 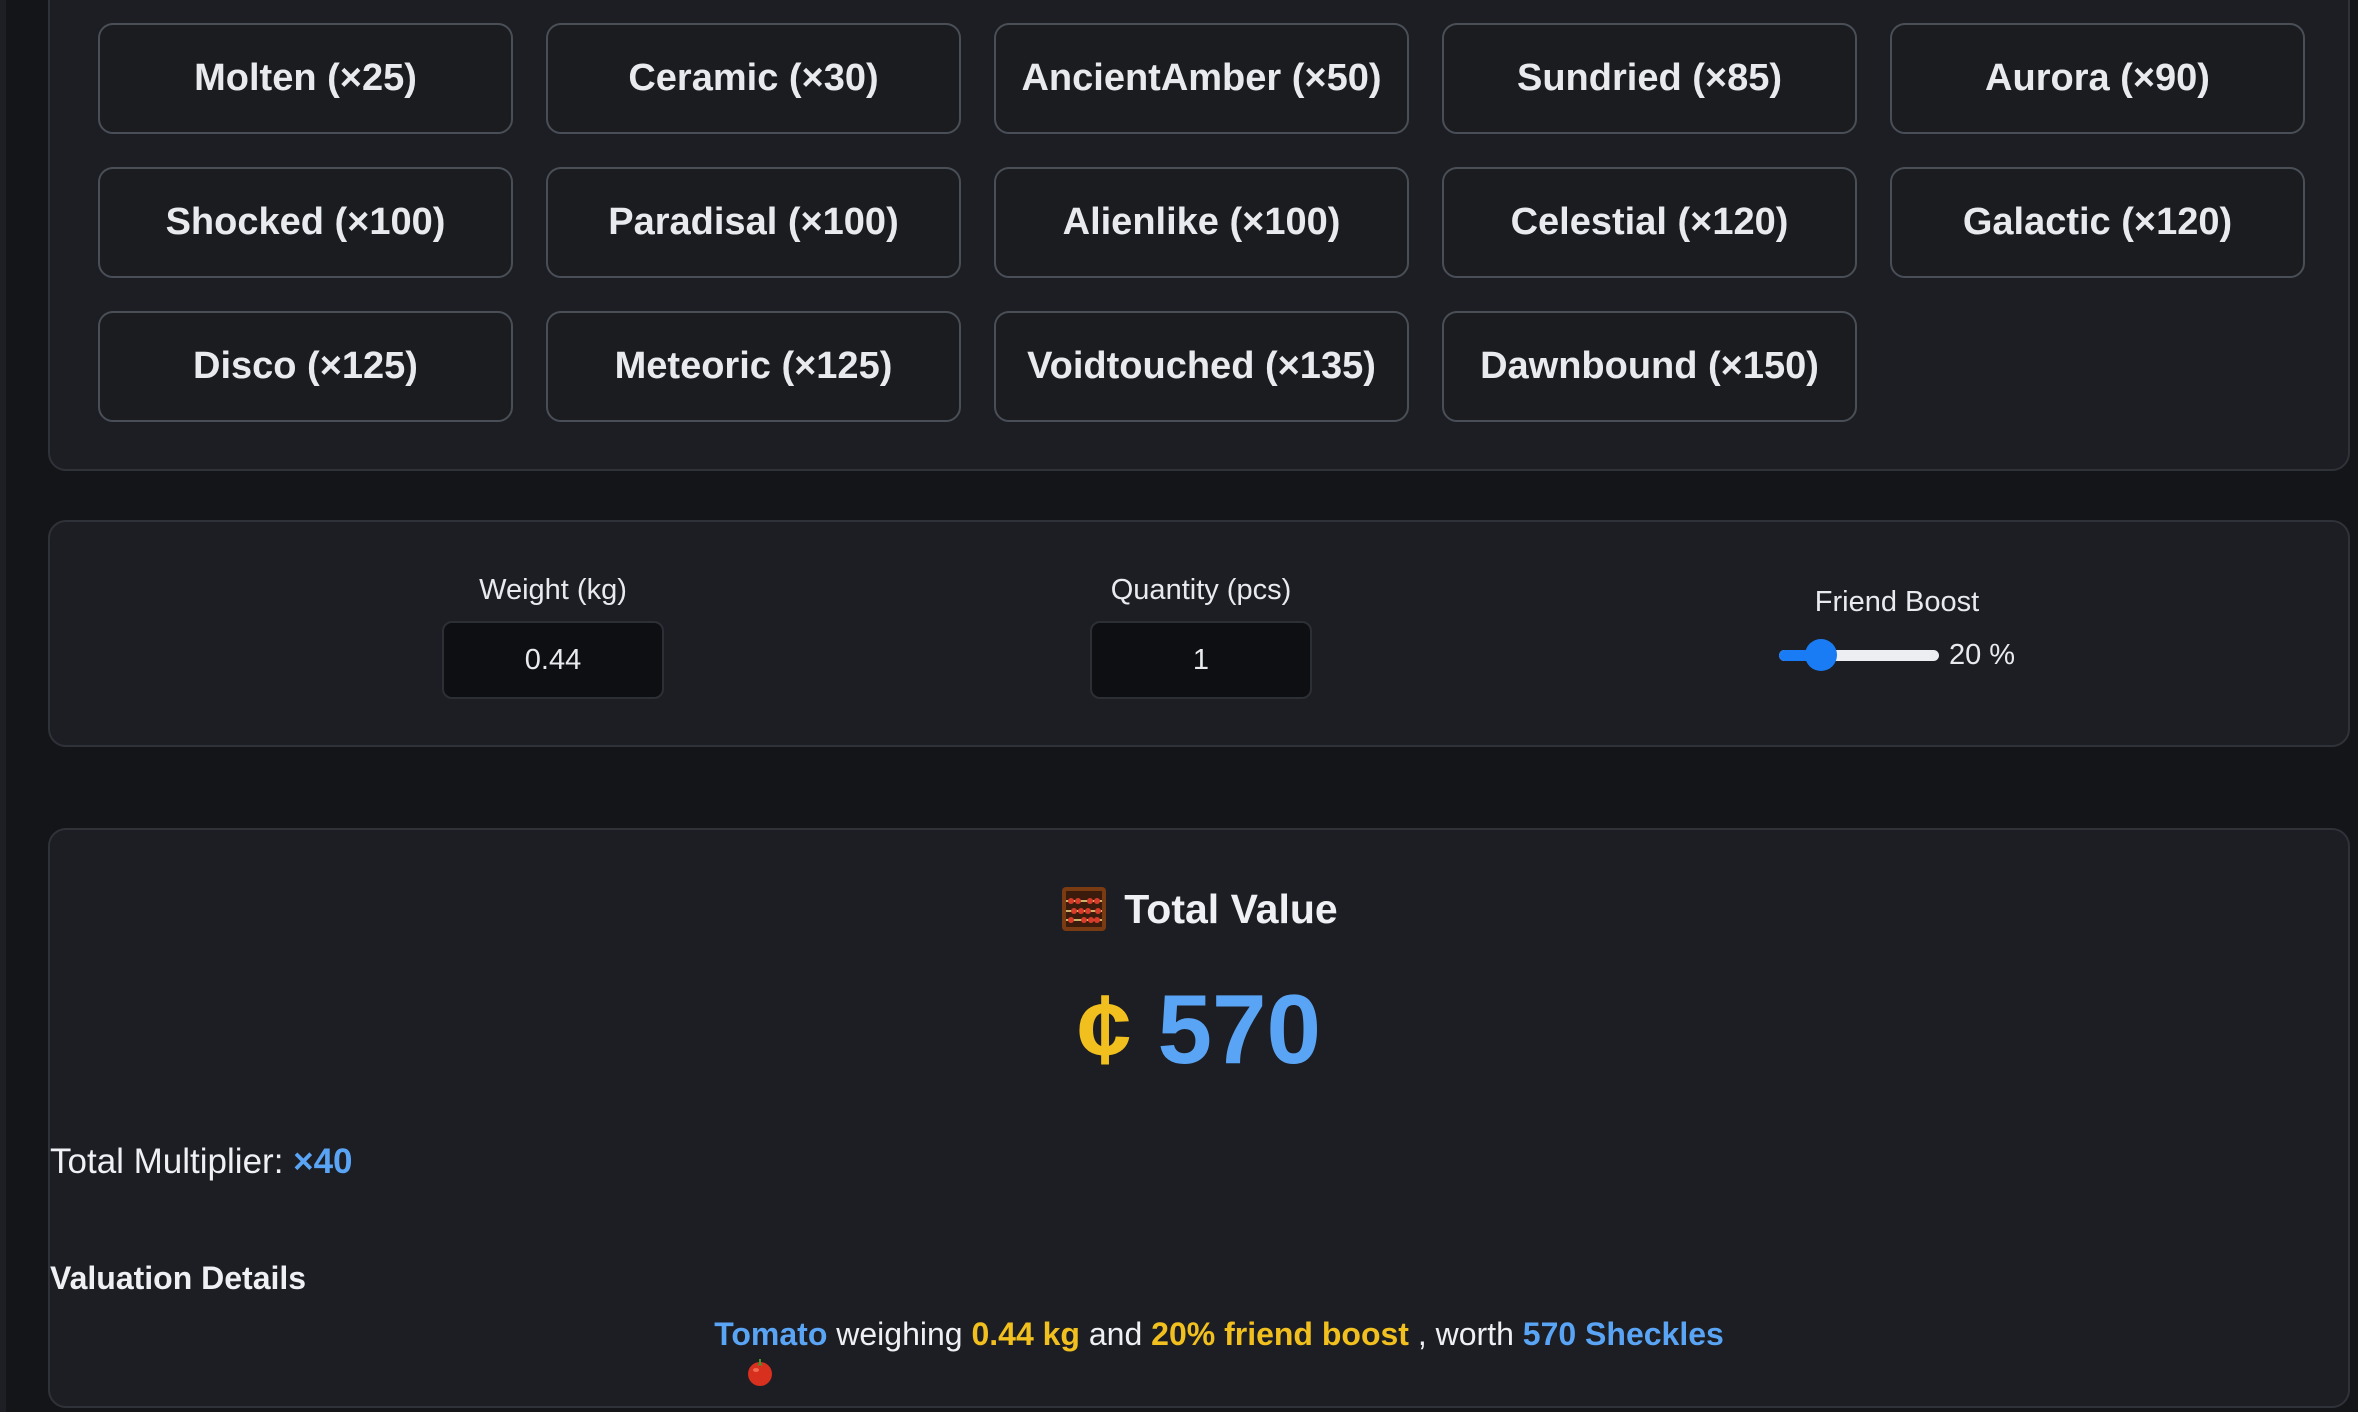 I want to click on total-multiplier: Total Multiplier: ×40, so click(x=1199, y=1162).